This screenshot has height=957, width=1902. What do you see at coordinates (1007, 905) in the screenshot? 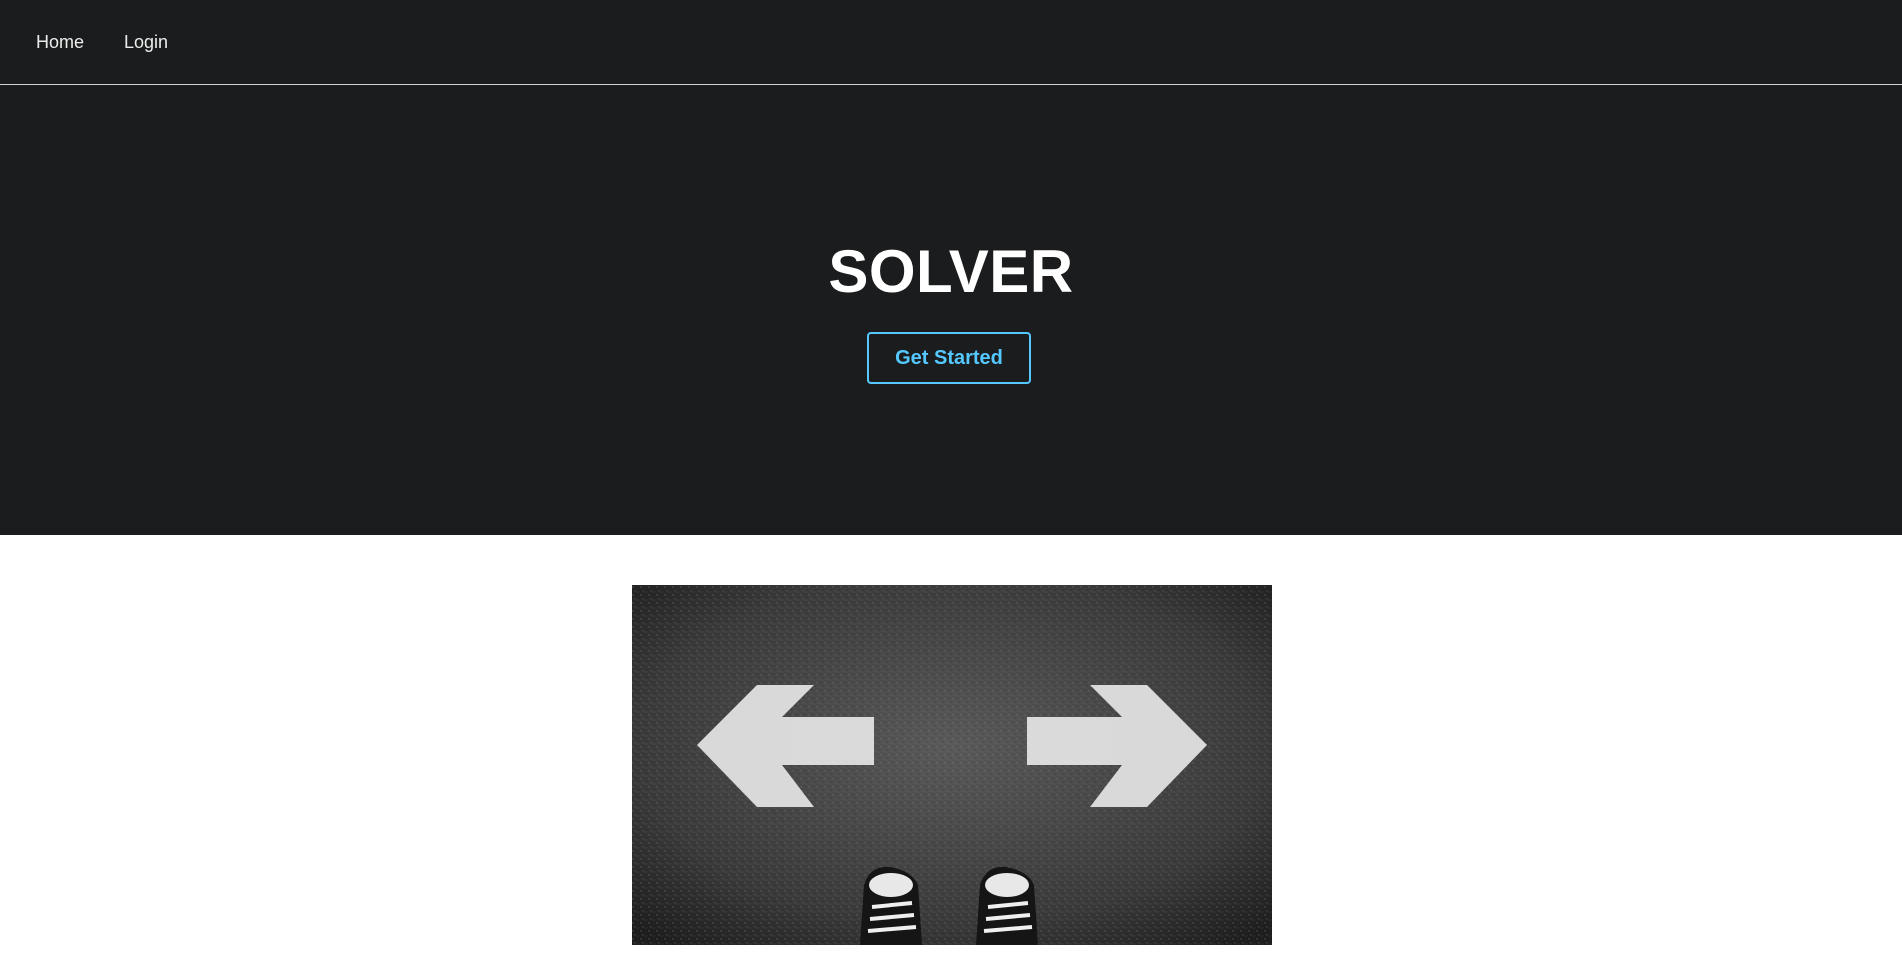
I see `right-shoe-icon` at bounding box center [1007, 905].